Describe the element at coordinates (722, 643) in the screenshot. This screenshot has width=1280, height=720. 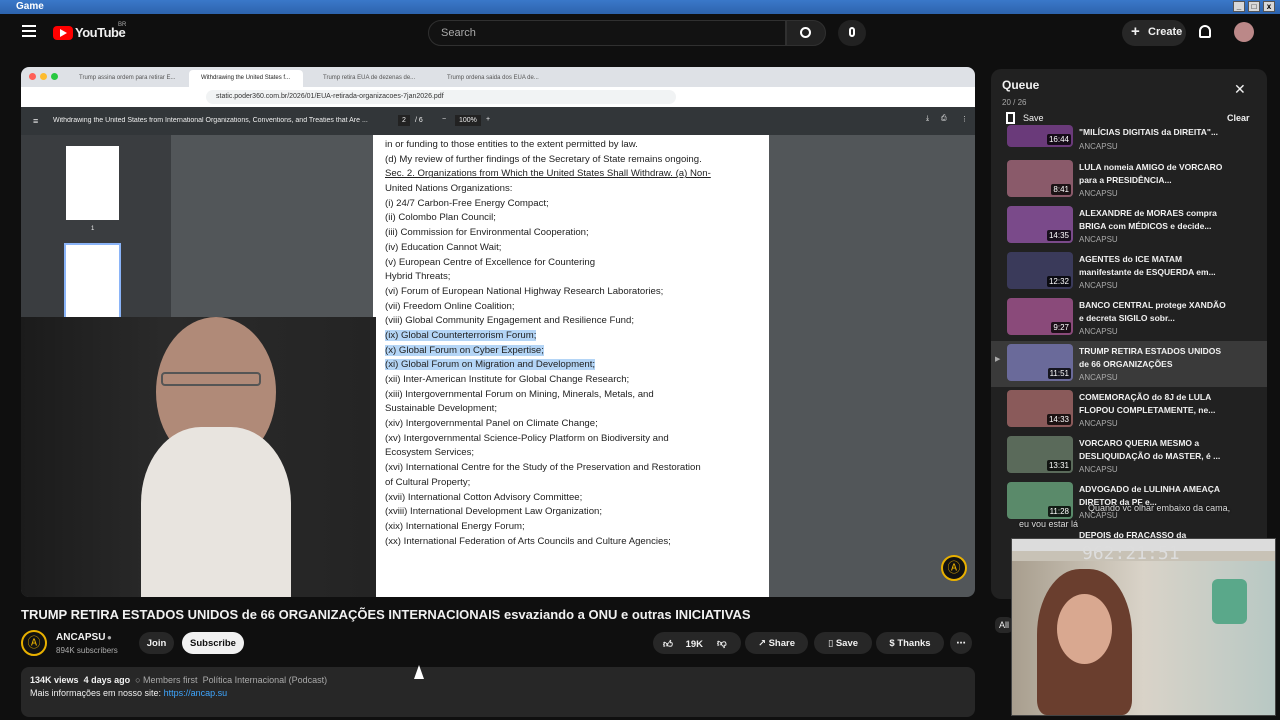
I see `thumbs-down-icon: 👎︎` at that location.